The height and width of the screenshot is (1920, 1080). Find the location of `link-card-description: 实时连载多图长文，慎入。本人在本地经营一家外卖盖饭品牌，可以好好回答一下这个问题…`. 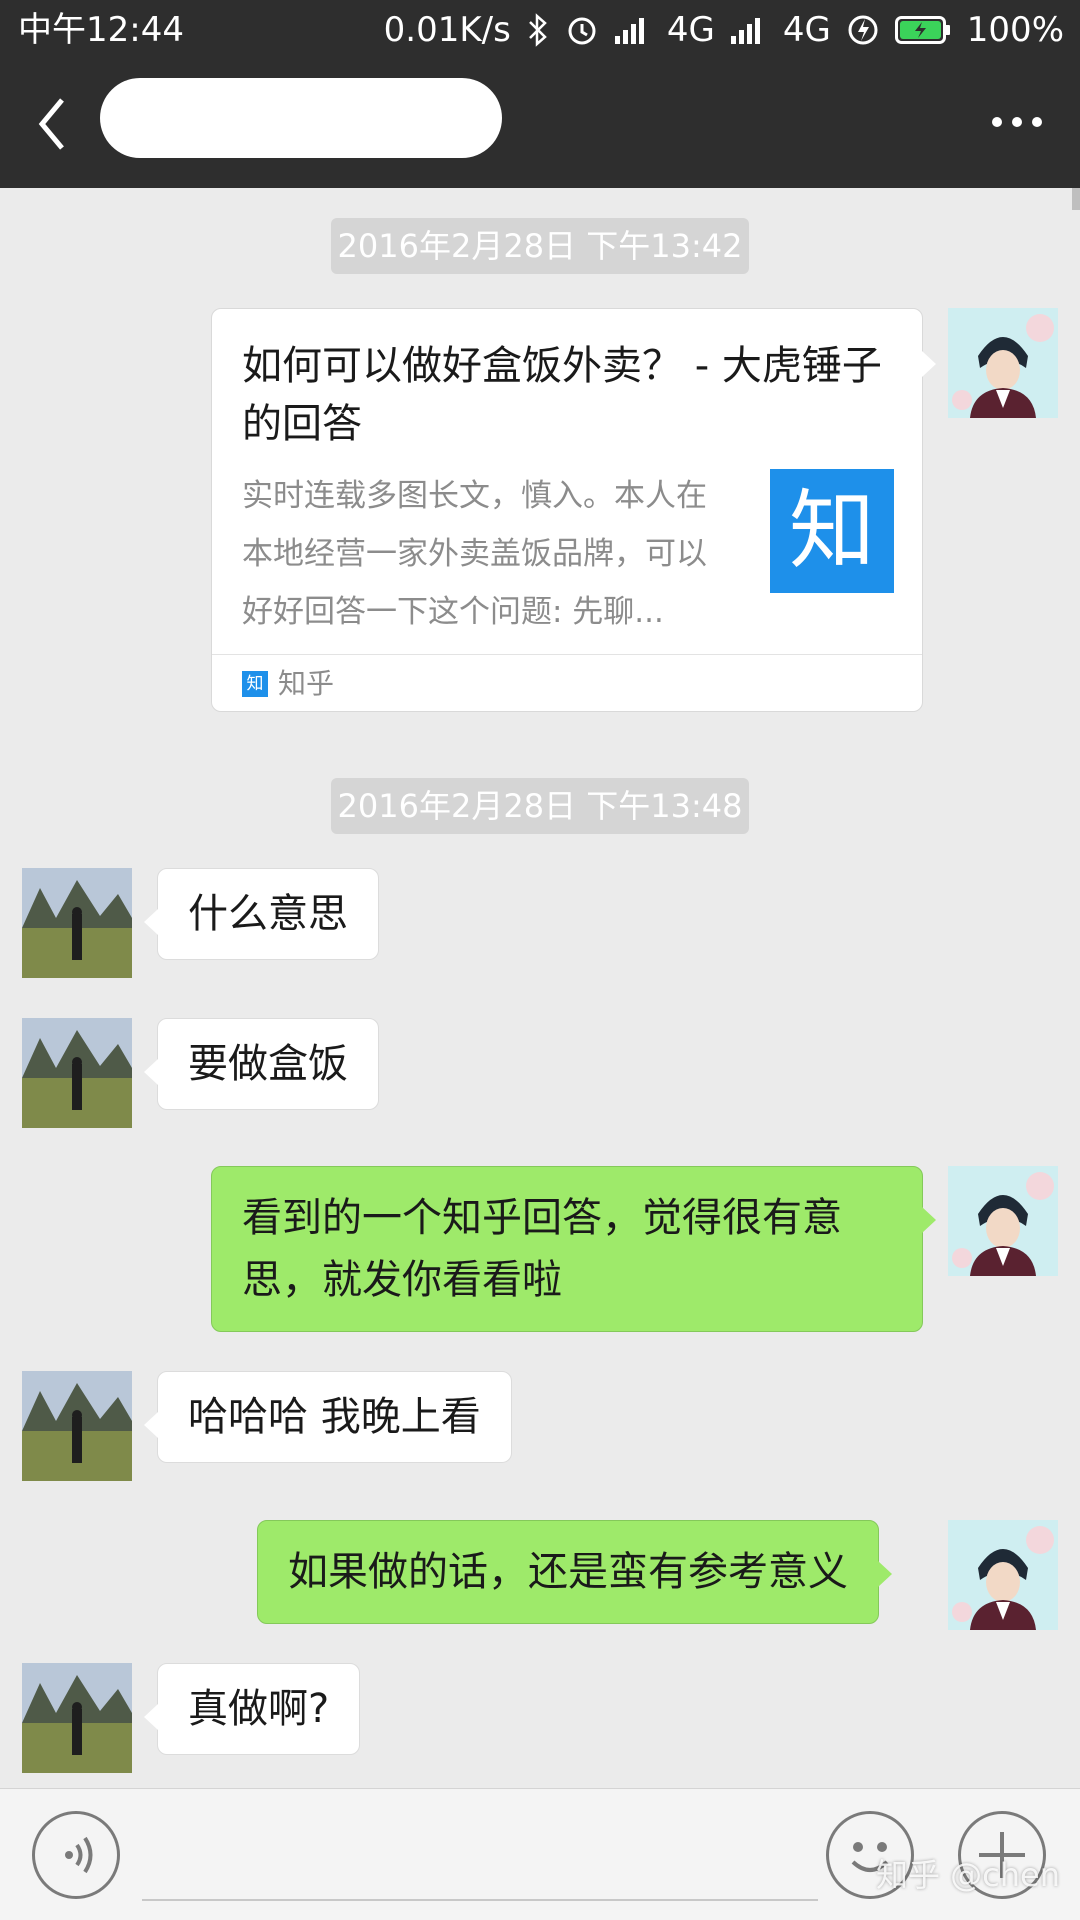

link-card-description: 实时连载多图长文，慎入。本人在本地经营一家外卖盖饭品牌，可以好好回答一下这个问题… is located at coordinates (474, 554).